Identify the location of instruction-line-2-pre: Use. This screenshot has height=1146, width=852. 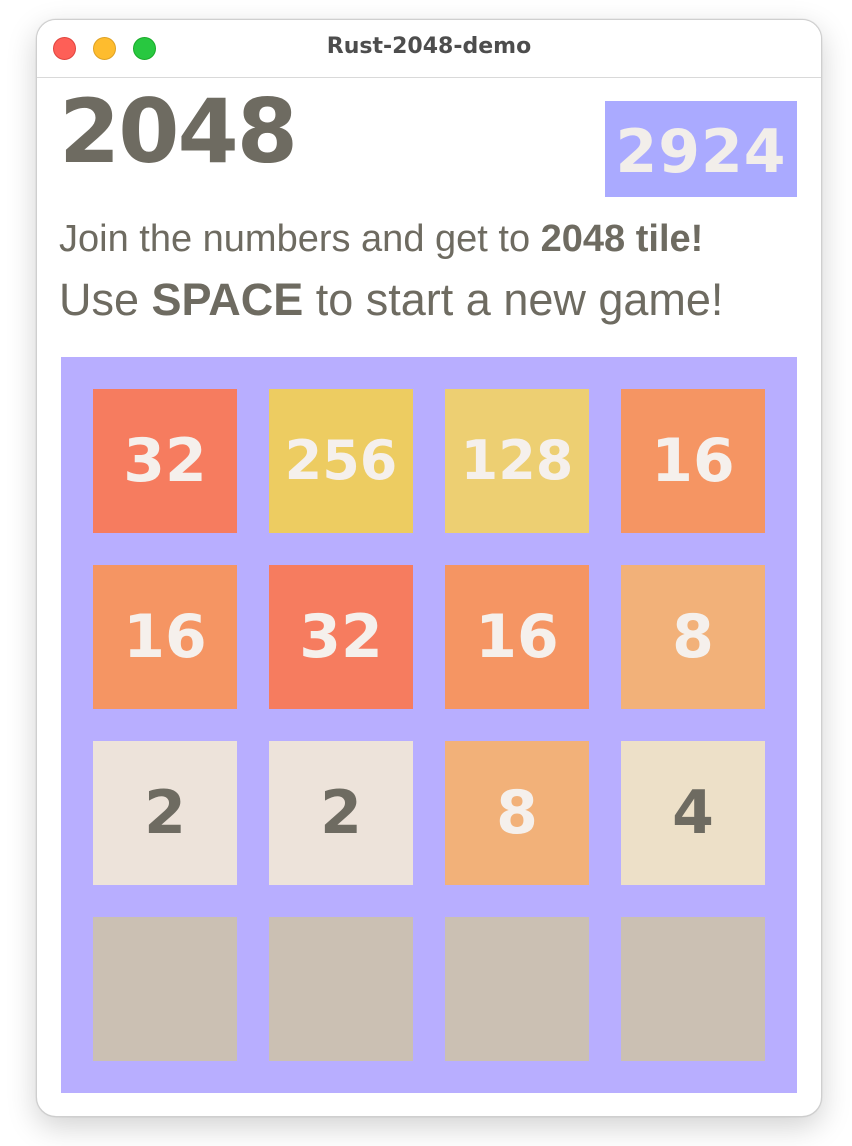
(105, 299).